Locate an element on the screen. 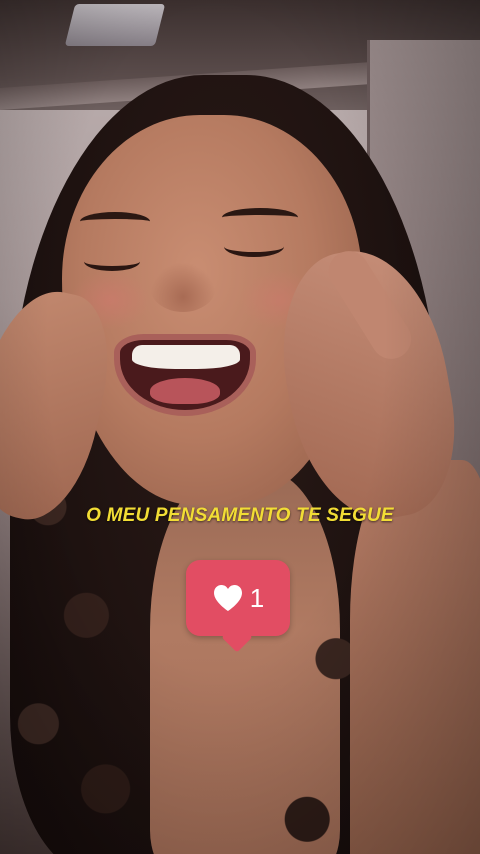  video-caption: O MEU PENSAMENTO TE SEGUE is located at coordinates (240, 515).